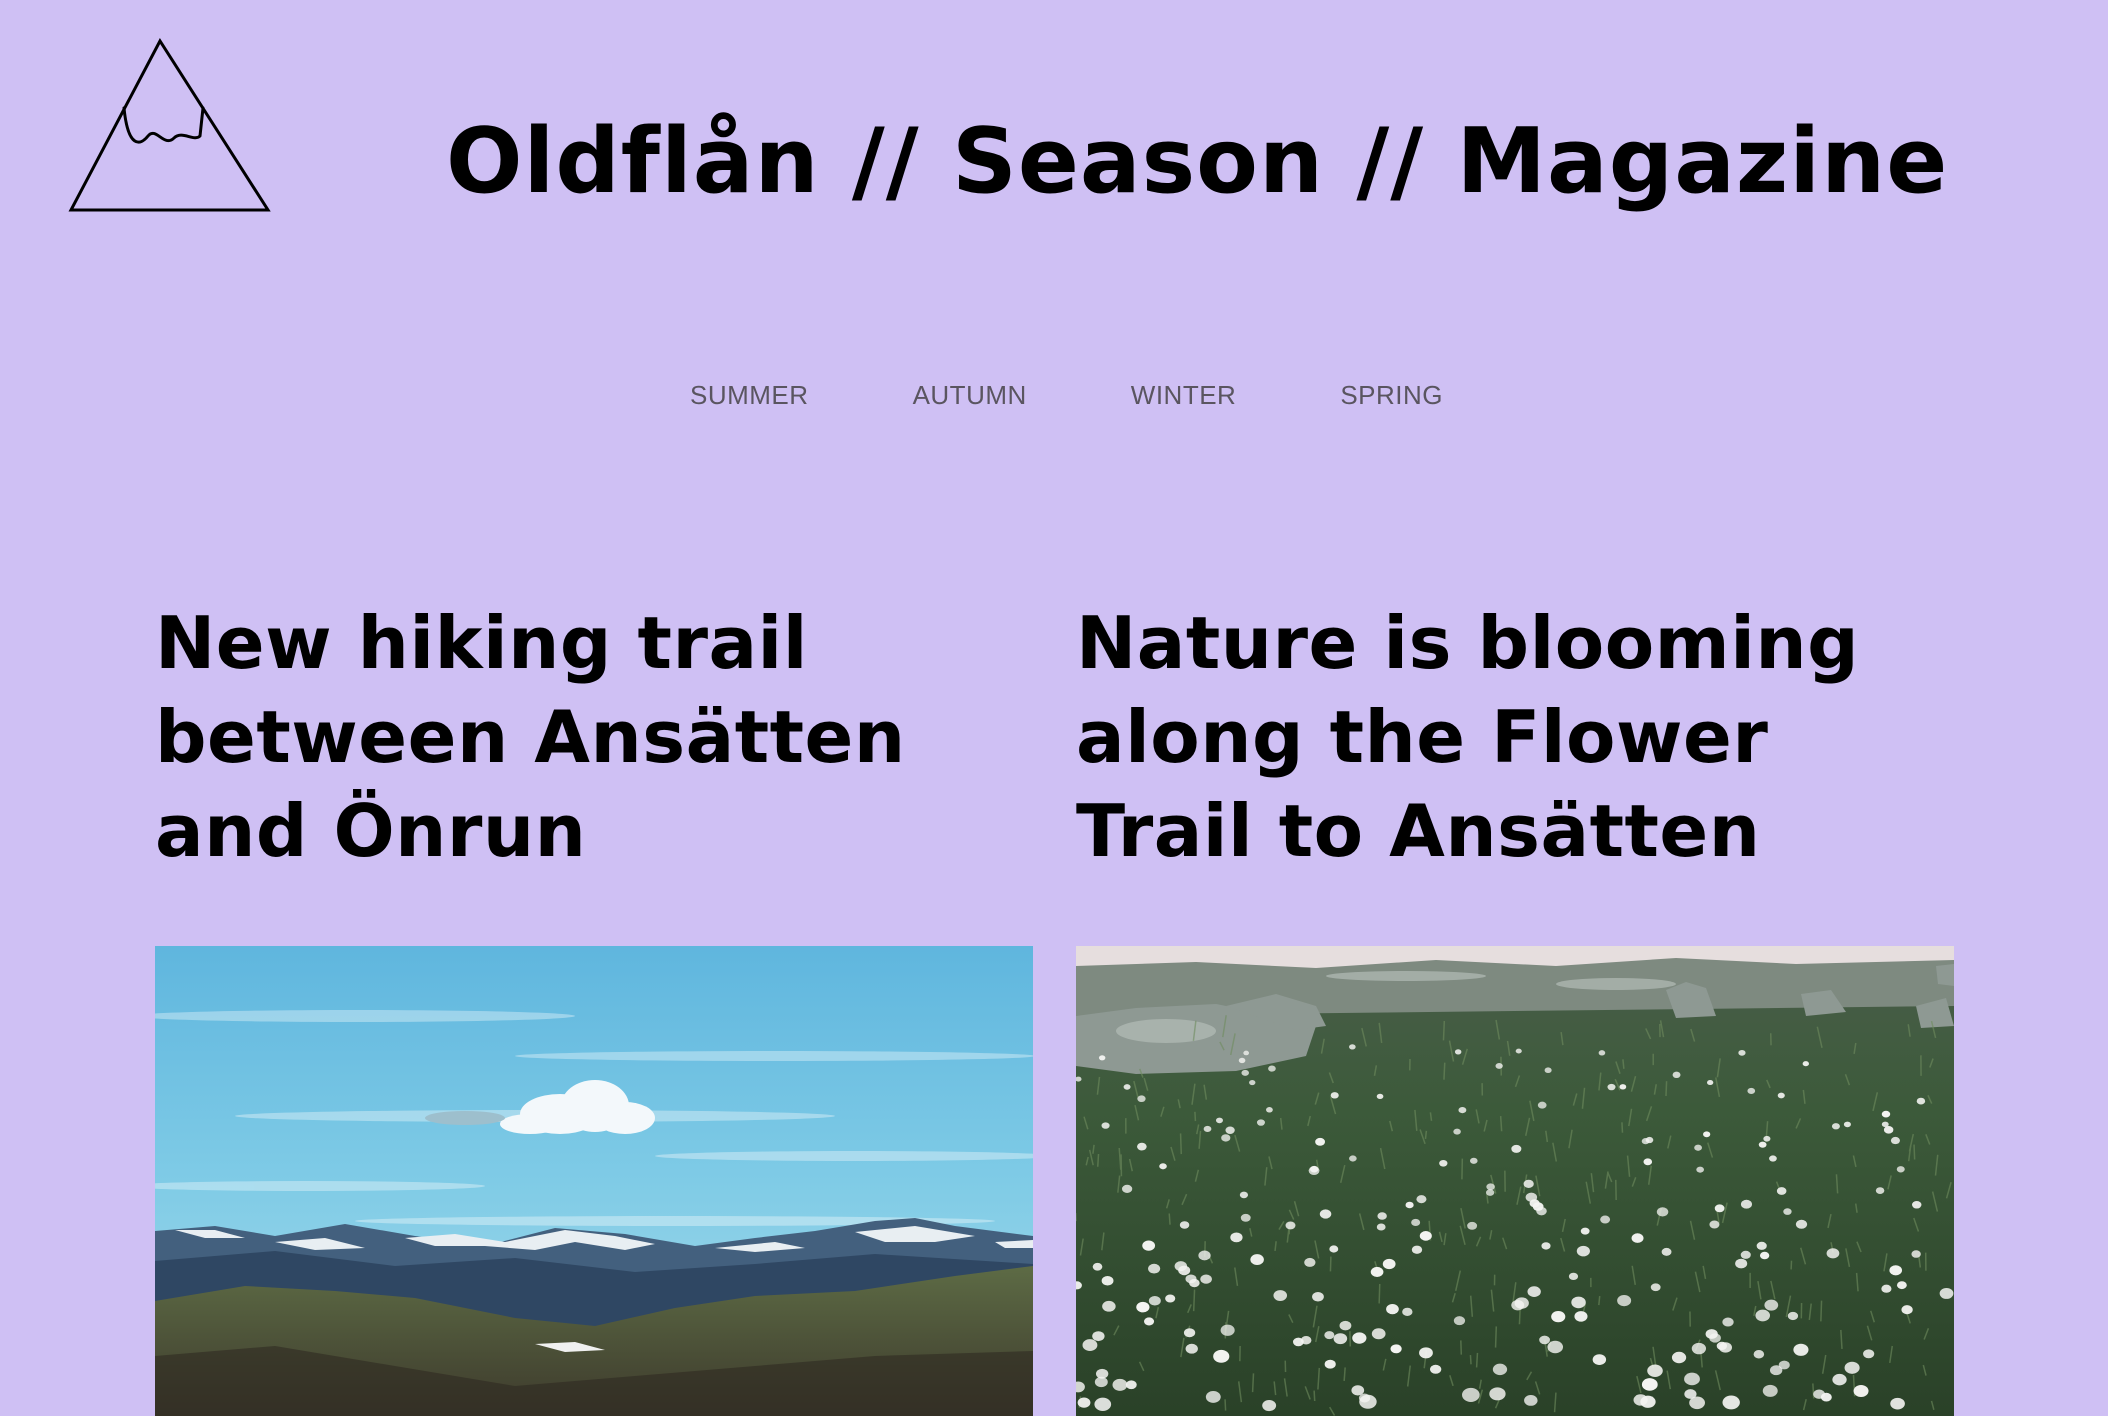  I want to click on cotton-grass-meadow-photo, so click(1515, 1181).